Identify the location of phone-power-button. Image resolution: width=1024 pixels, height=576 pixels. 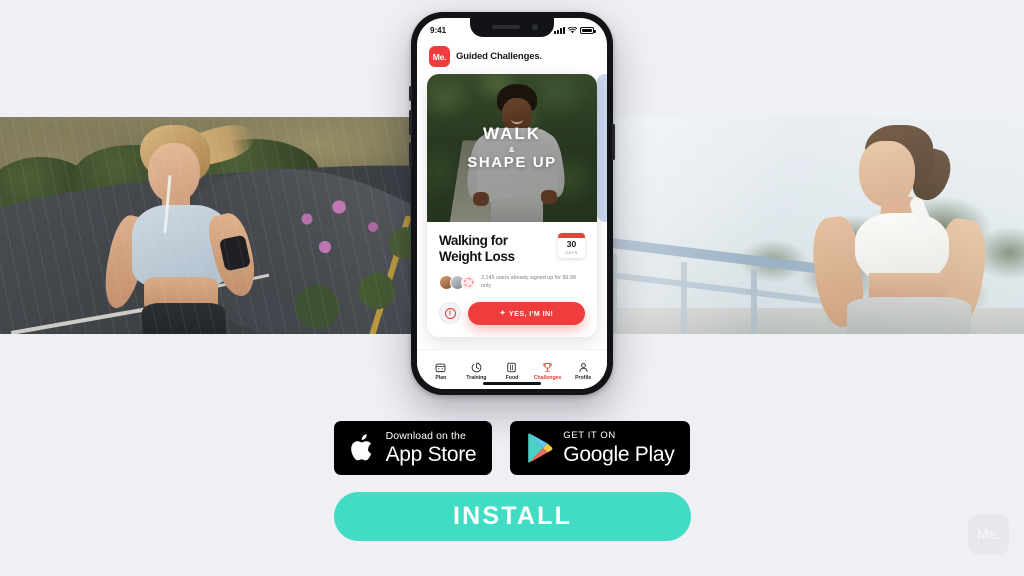
(613, 142).